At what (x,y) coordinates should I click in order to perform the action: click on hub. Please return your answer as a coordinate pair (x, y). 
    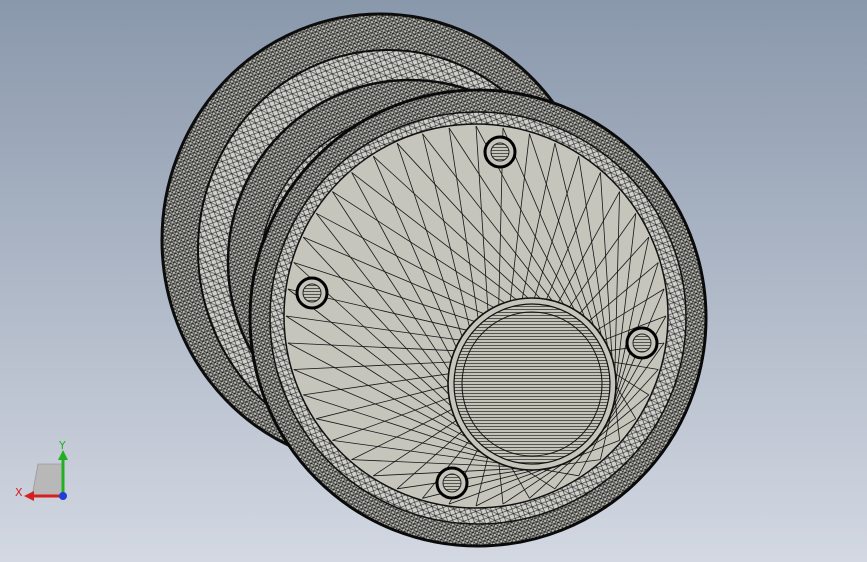
    Looking at the image, I should click on (532, 384).